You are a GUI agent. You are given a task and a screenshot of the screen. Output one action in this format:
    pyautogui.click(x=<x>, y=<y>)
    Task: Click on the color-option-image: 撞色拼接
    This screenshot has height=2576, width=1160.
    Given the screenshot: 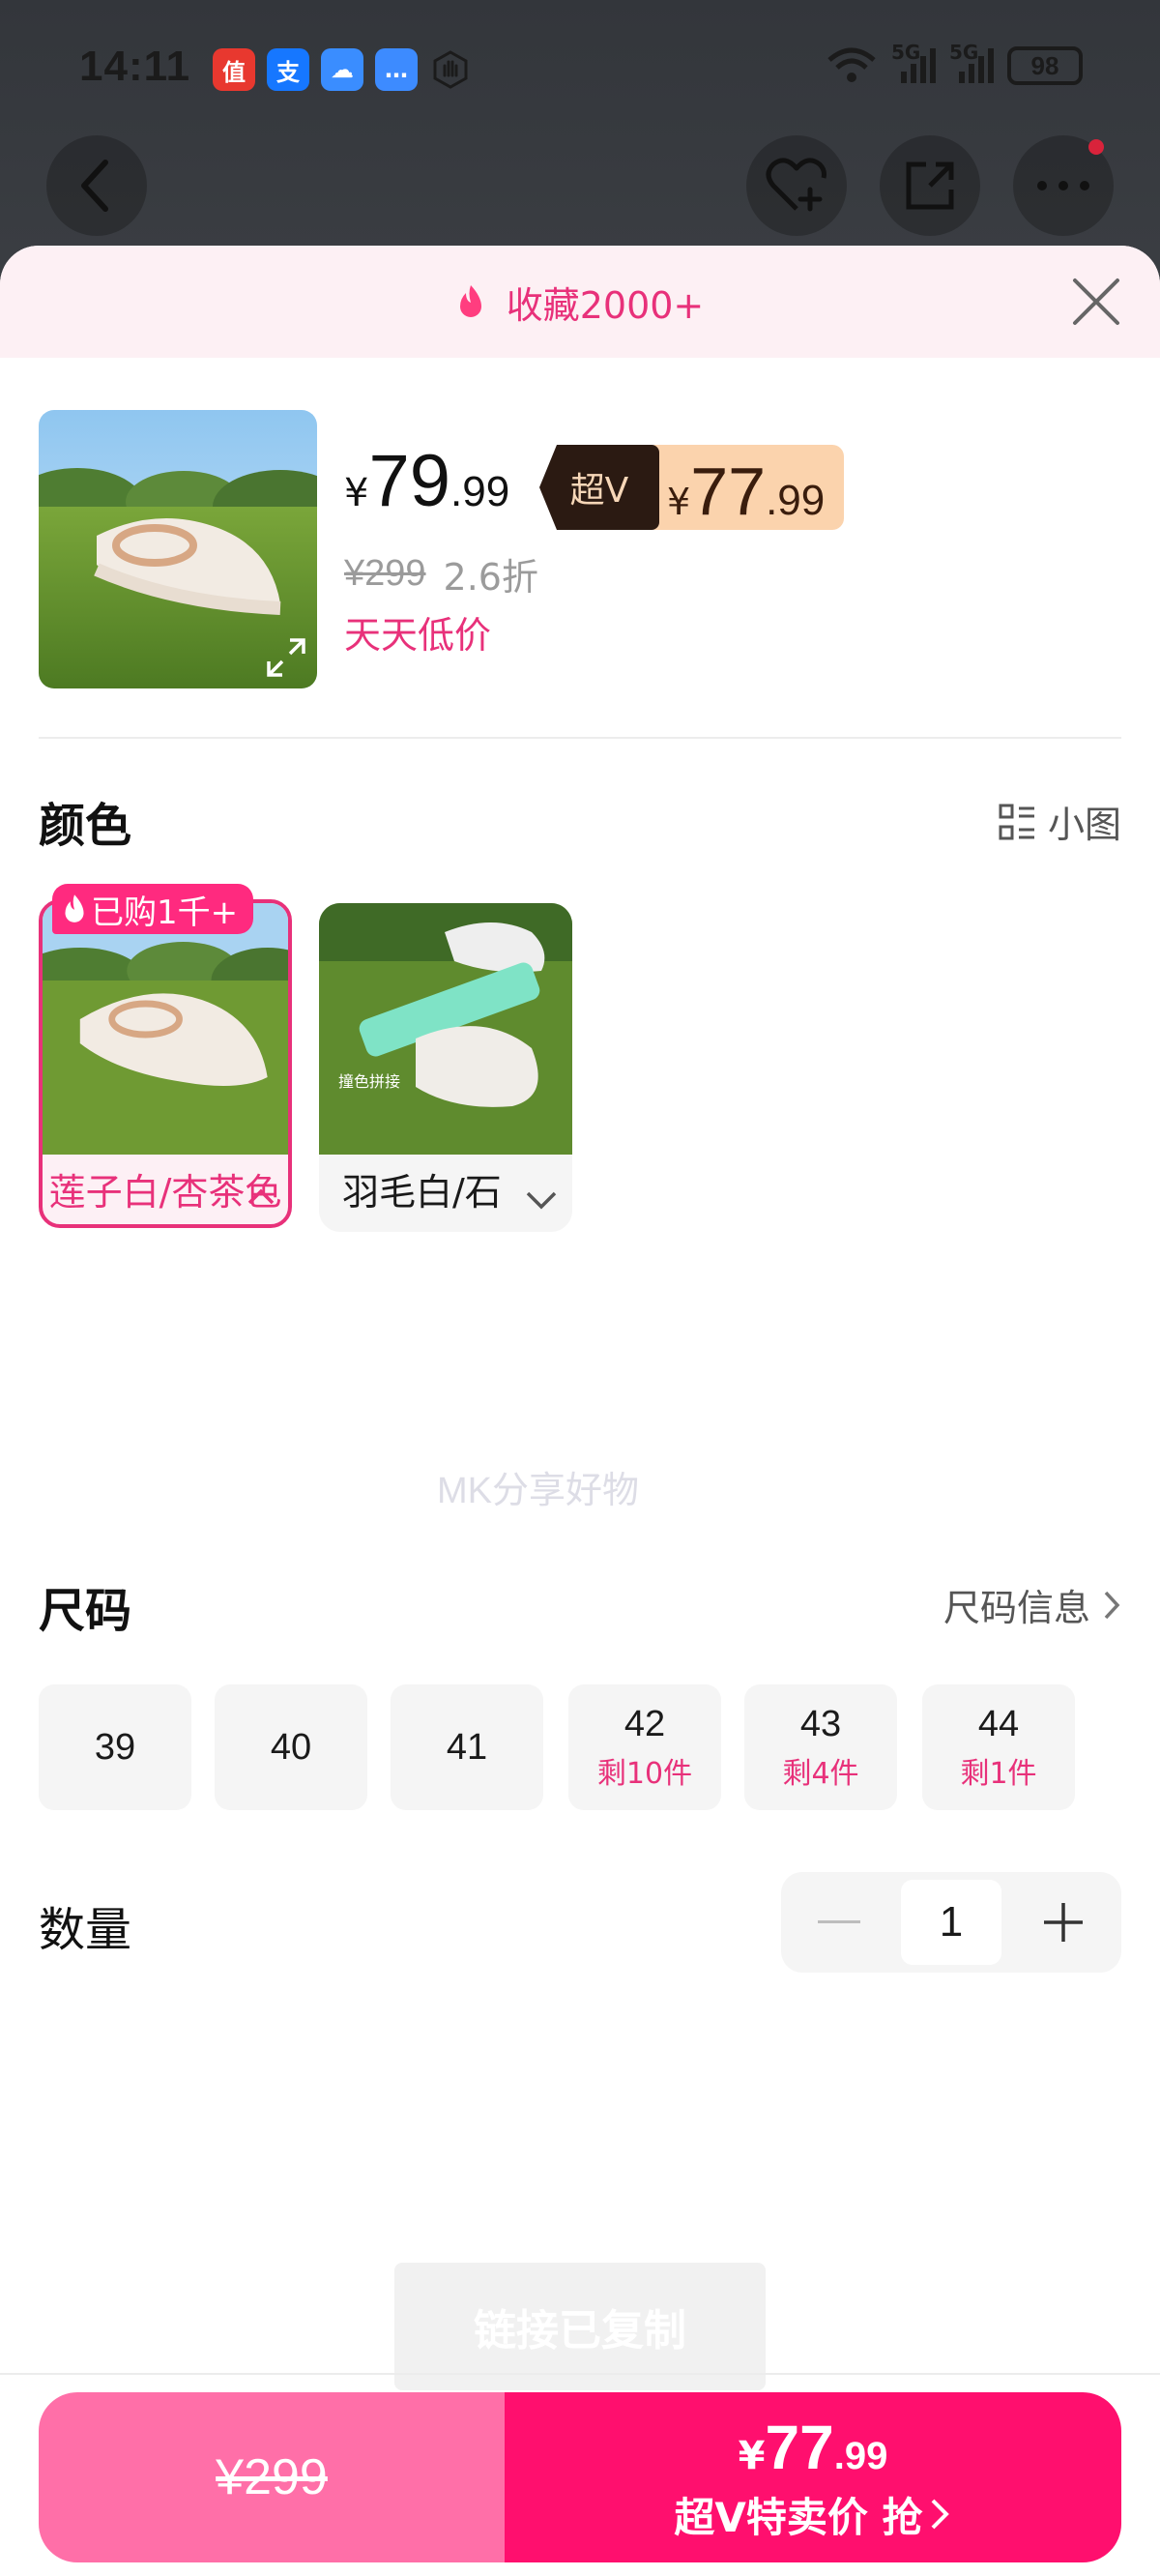 What is the action you would take?
    pyautogui.click(x=445, y=1029)
    